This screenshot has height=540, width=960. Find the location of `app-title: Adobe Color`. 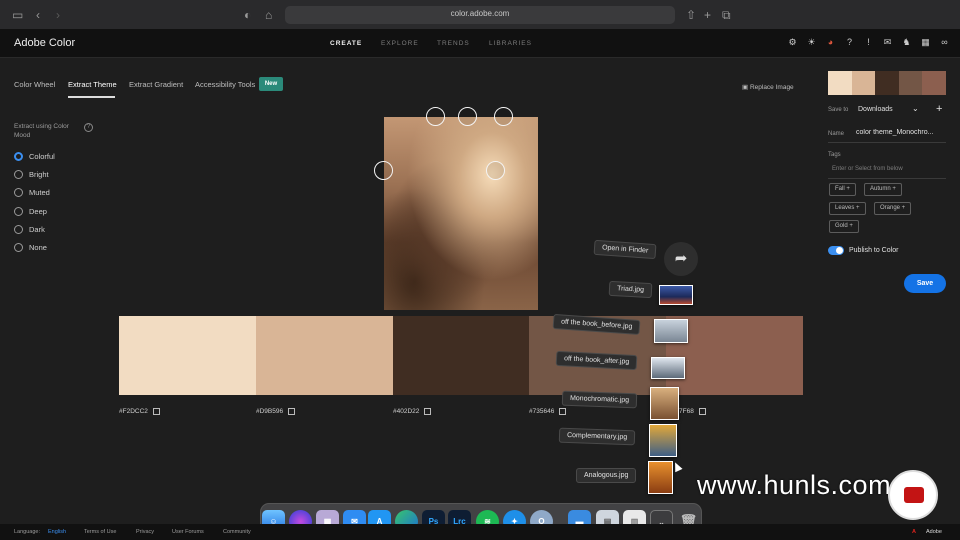

app-title: Adobe Color is located at coordinates (44, 43).